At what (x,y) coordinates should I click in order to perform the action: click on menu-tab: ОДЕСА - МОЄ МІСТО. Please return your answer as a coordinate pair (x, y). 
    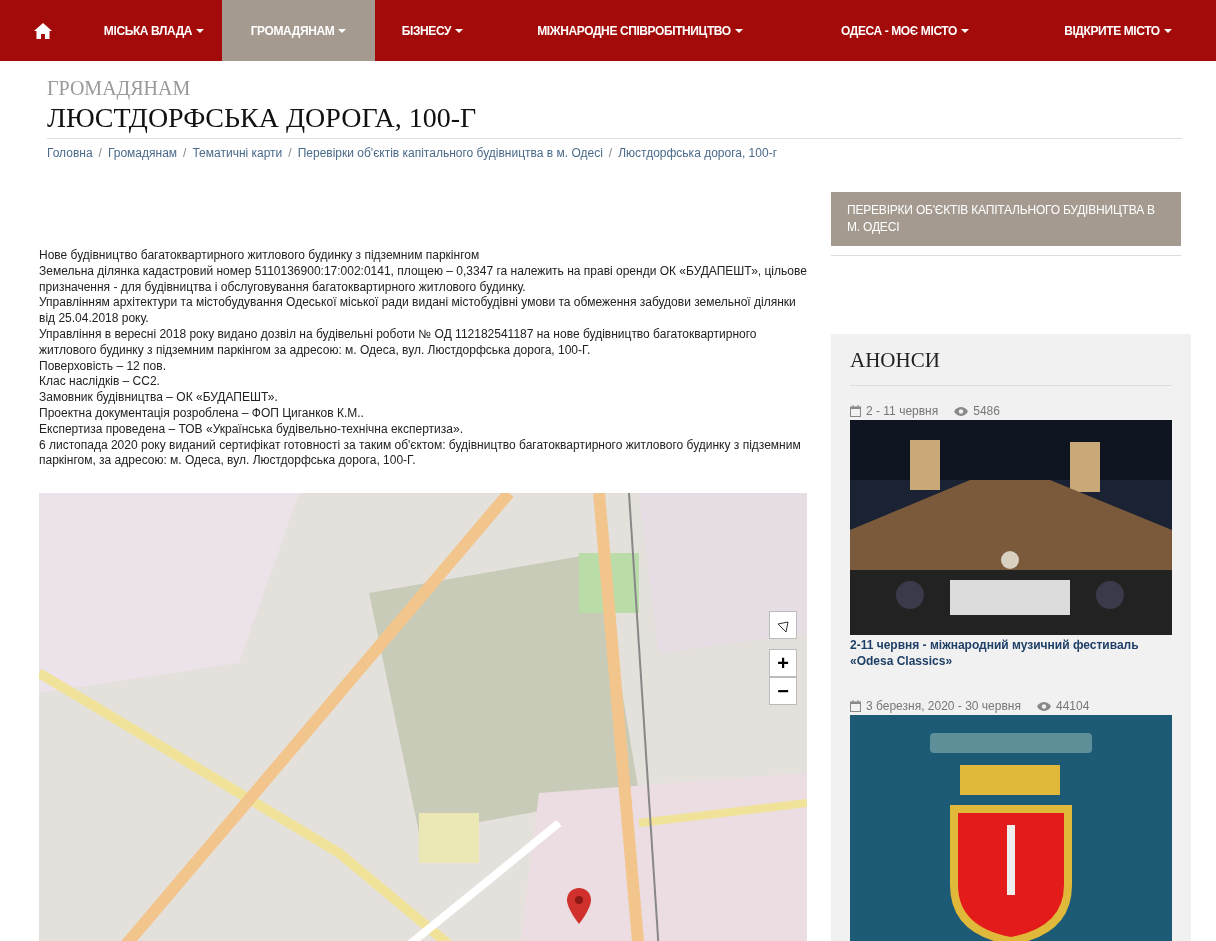
    Looking at the image, I should click on (905, 30).